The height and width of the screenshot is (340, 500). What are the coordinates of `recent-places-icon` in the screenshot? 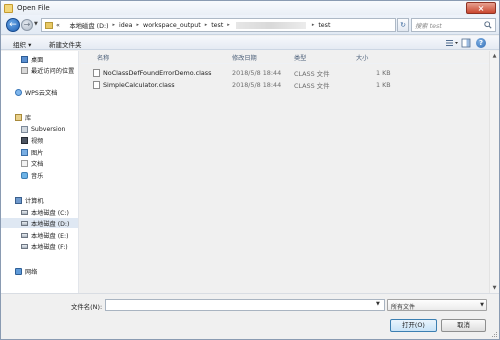 It's located at (24, 70).